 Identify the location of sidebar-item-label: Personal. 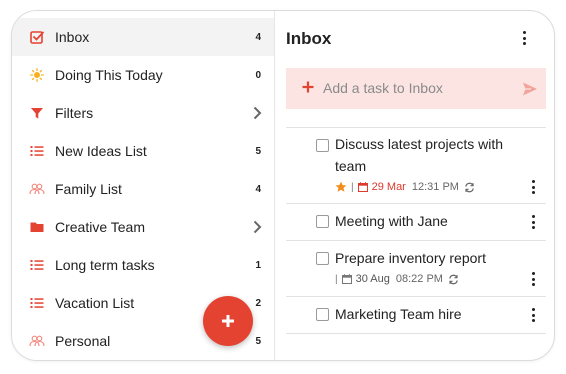
(83, 341).